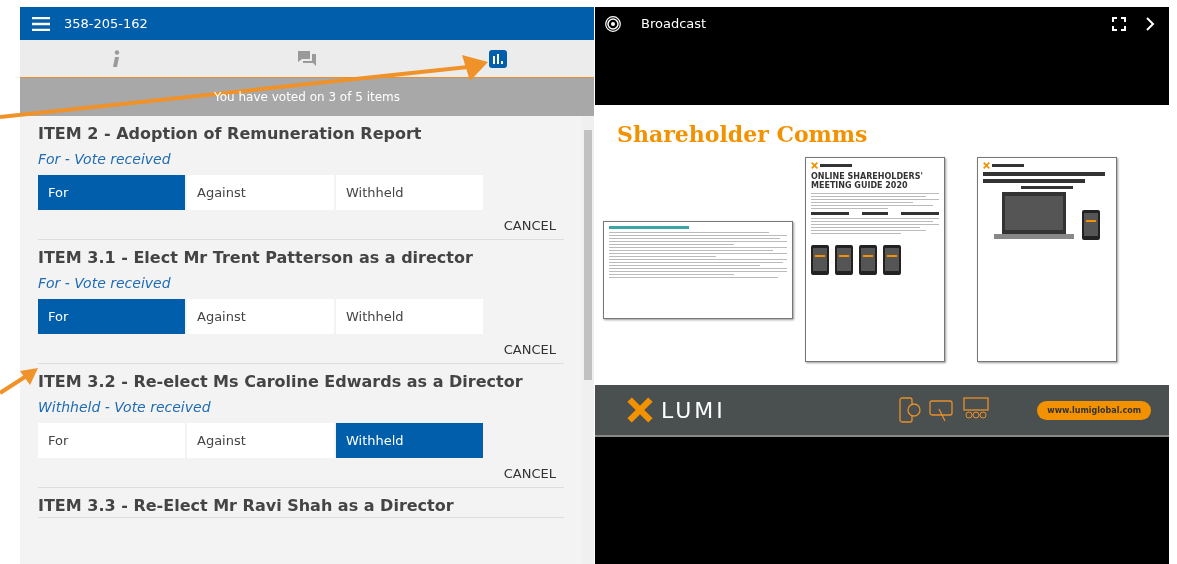 Image resolution: width=1177 pixels, height=564 pixels. What do you see at coordinates (1094, 410) in the screenshot?
I see `website-link: www.lumiglobal.com` at bounding box center [1094, 410].